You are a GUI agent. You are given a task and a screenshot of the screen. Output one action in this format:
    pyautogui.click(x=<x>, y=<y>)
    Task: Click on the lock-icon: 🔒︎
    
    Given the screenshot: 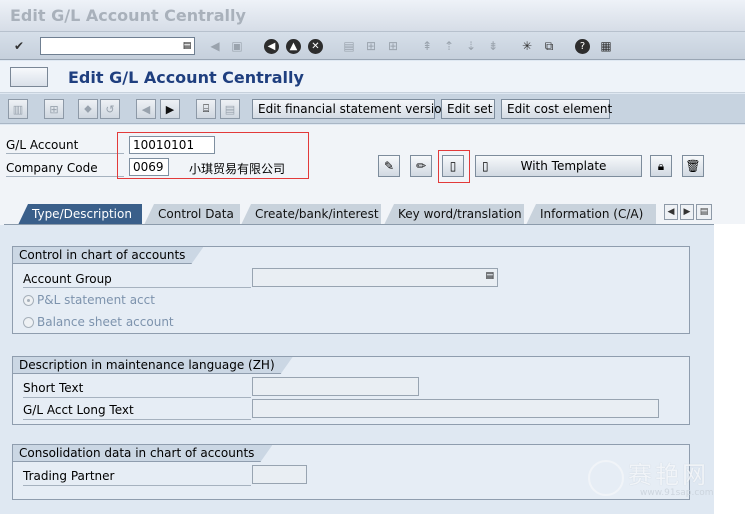 What is the action you would take?
    pyautogui.click(x=661, y=166)
    